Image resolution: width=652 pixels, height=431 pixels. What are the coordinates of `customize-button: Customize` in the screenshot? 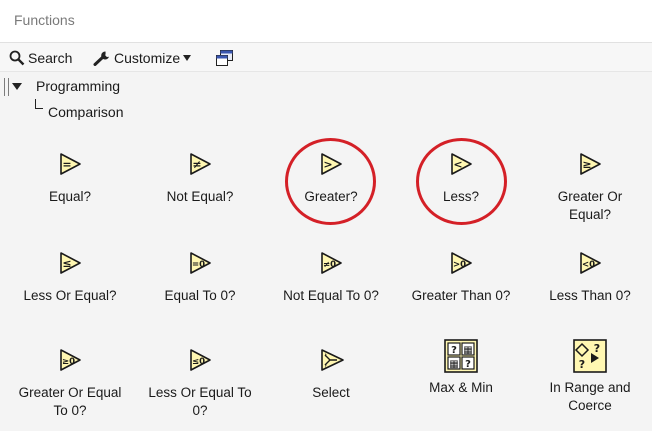 It's located at (142, 58).